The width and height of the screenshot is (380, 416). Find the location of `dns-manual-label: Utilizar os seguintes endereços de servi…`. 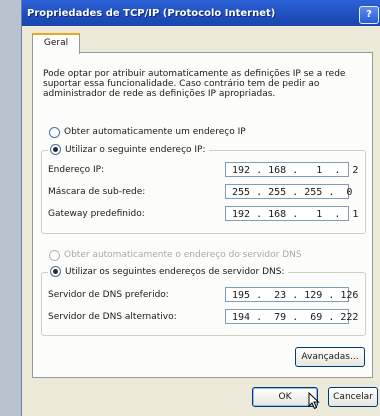

dns-manual-label: Utilizar os seguintes endereços de servi… is located at coordinates (175, 272).